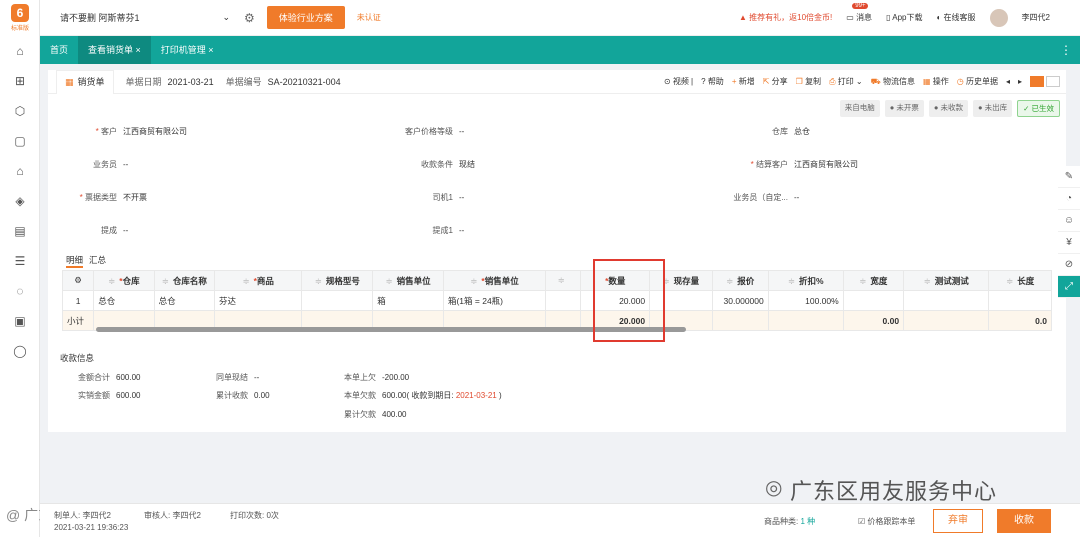  What do you see at coordinates (743, 81) in the screenshot?
I see `new-button: + 新增` at bounding box center [743, 81].